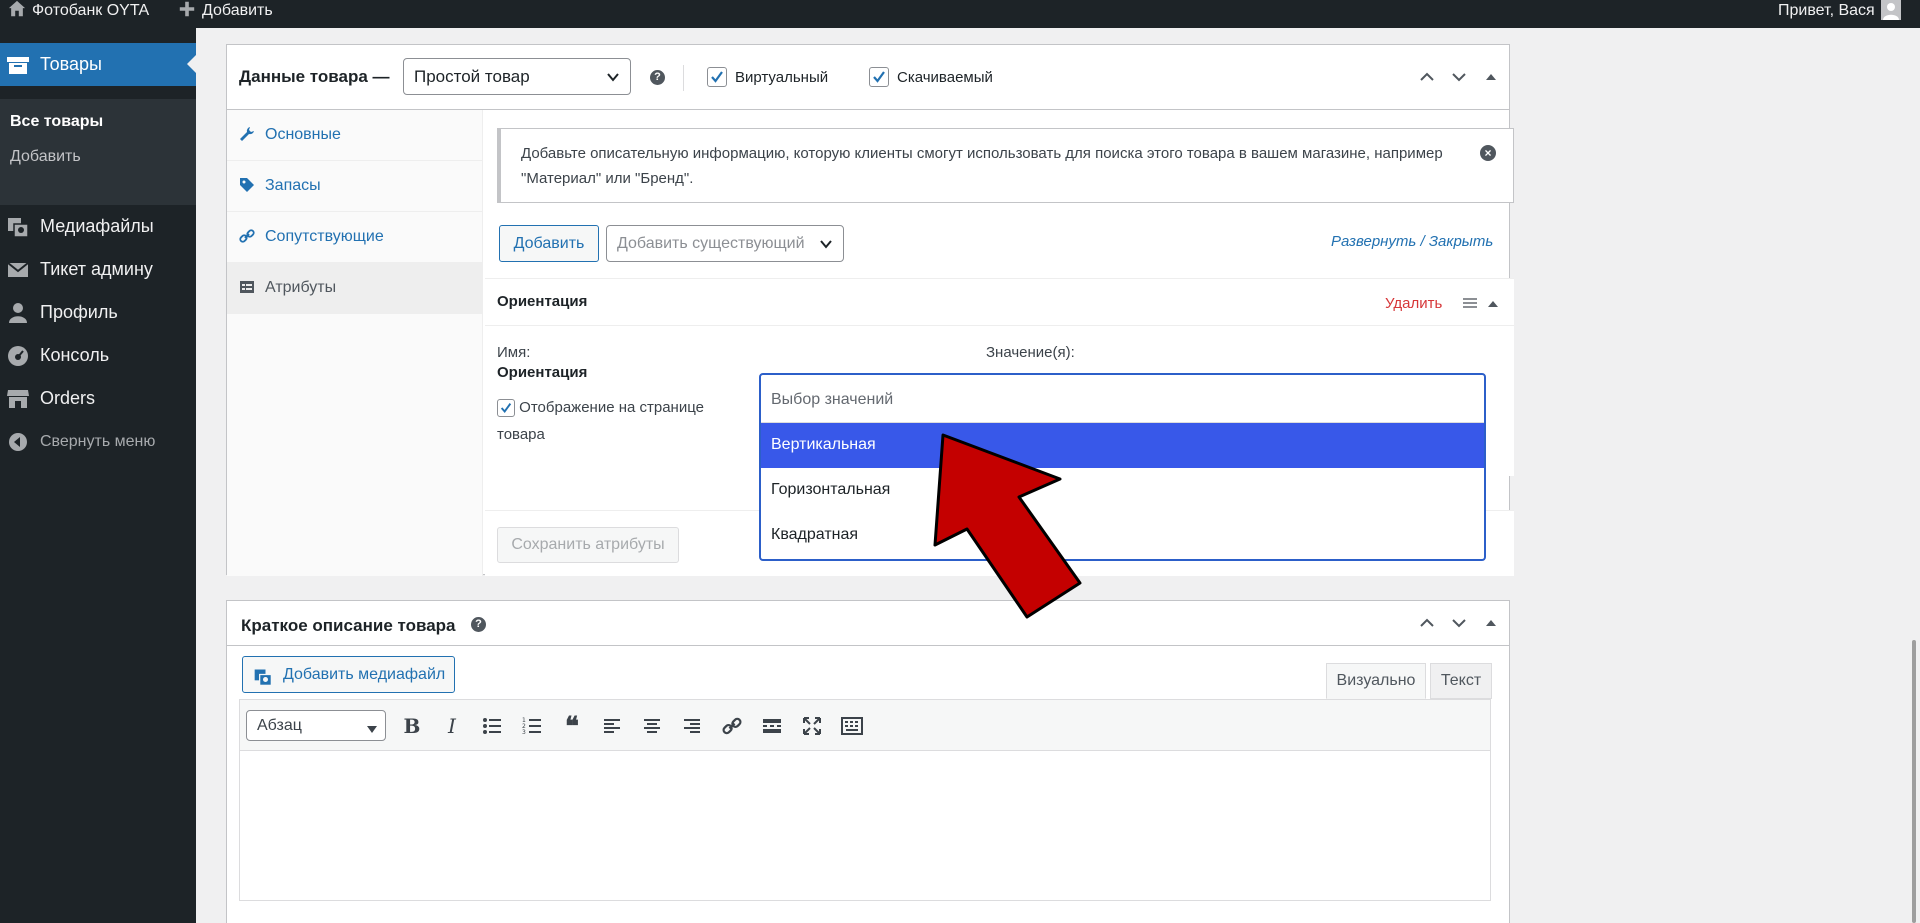 Image resolution: width=1920 pixels, height=923 pixels. I want to click on sidebar-item-label: Медиафайлы, so click(97, 226).